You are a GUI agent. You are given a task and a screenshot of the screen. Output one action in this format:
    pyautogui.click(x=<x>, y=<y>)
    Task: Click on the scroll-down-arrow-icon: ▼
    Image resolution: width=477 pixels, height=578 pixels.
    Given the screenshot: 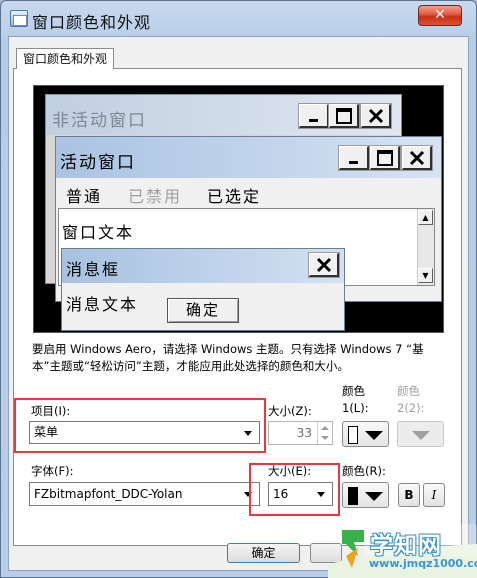 What is the action you would take?
    pyautogui.click(x=425, y=275)
    